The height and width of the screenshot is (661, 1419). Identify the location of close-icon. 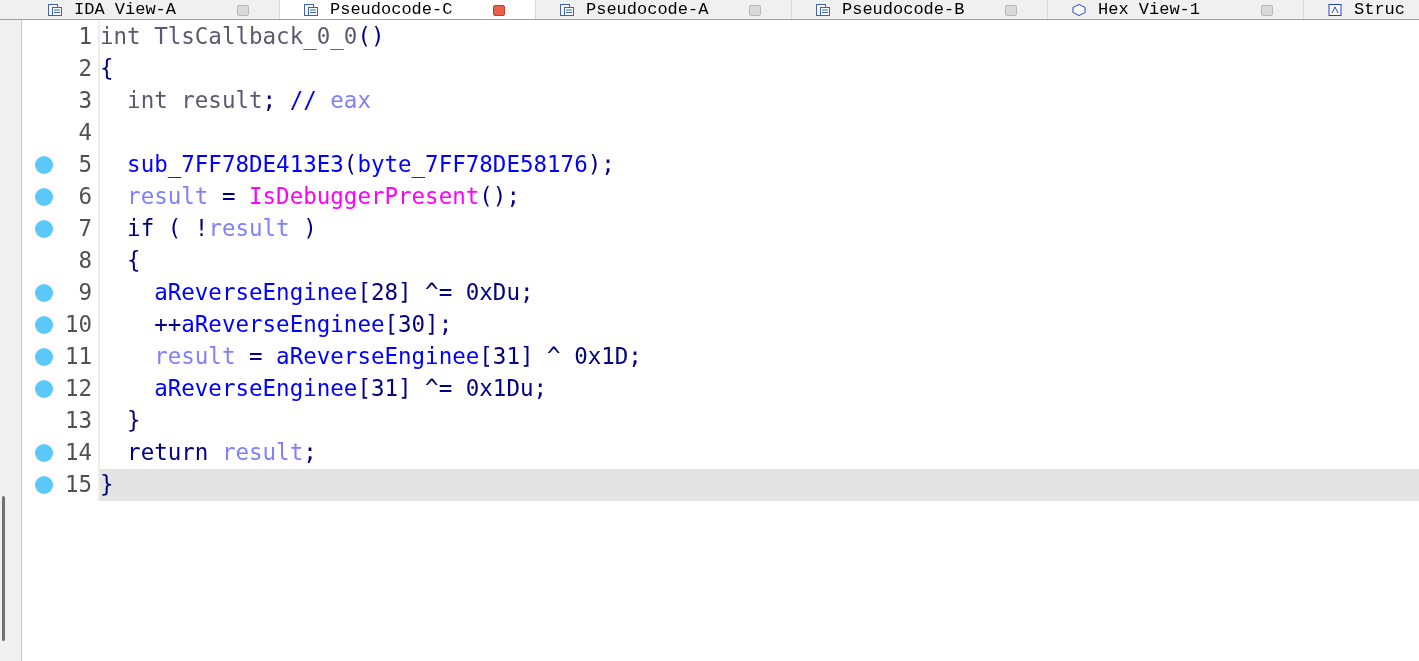
(499, 10).